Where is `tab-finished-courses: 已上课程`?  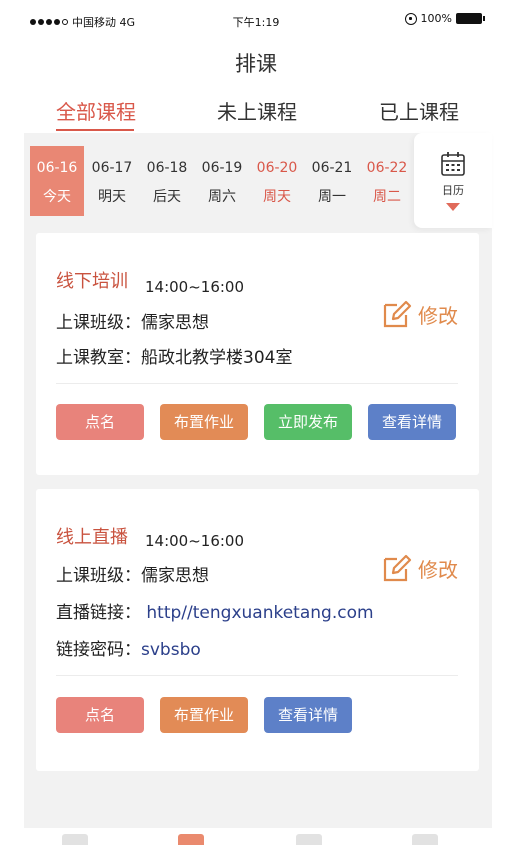
tab-finished-courses: 已上课程 is located at coordinates (419, 110).